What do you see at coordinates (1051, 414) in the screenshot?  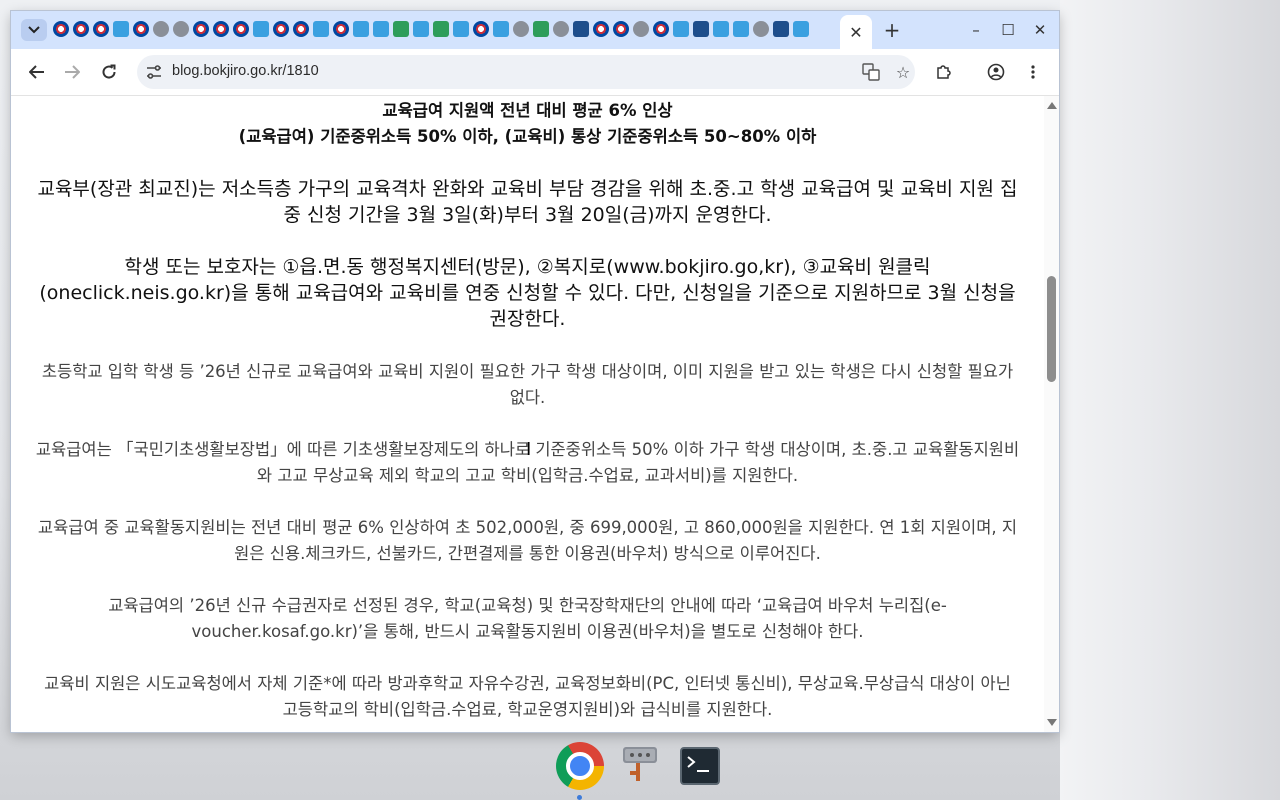 I see `vertical-scrollbar` at bounding box center [1051, 414].